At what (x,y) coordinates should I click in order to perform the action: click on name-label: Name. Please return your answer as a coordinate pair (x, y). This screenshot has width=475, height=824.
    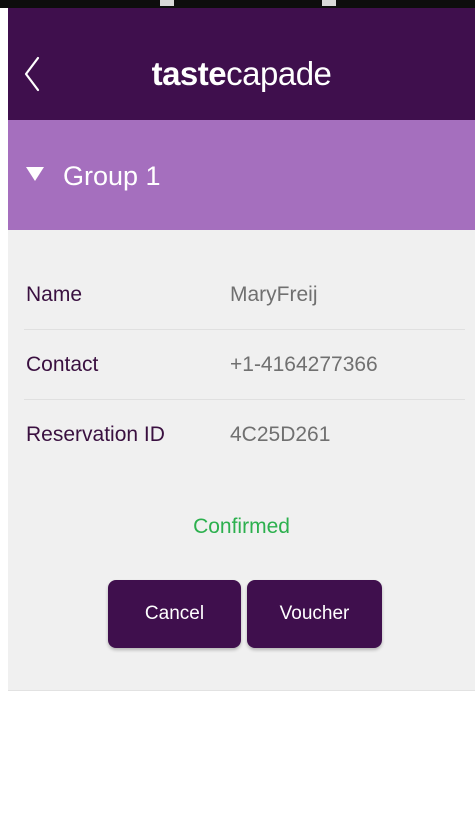
    Looking at the image, I should click on (54, 294).